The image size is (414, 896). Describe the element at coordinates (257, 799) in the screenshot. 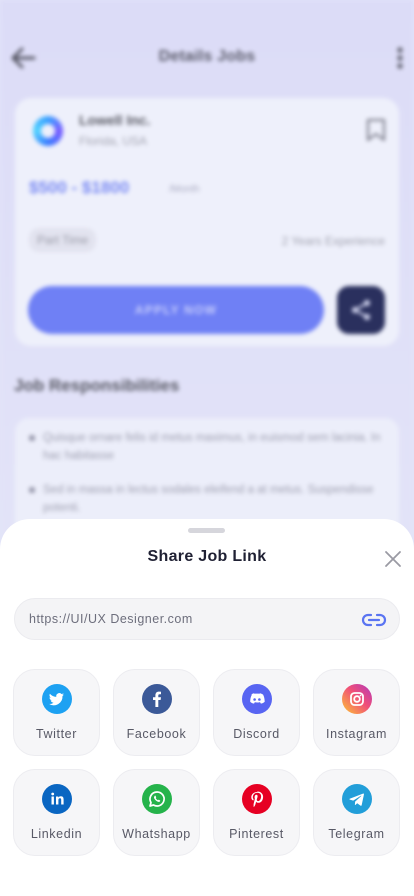

I see `pinterest-icon` at that location.